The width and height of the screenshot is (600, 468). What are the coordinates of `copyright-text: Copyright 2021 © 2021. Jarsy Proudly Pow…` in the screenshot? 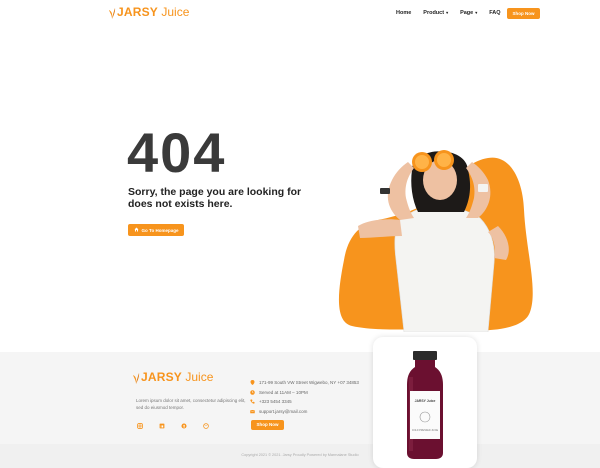 It's located at (300, 455).